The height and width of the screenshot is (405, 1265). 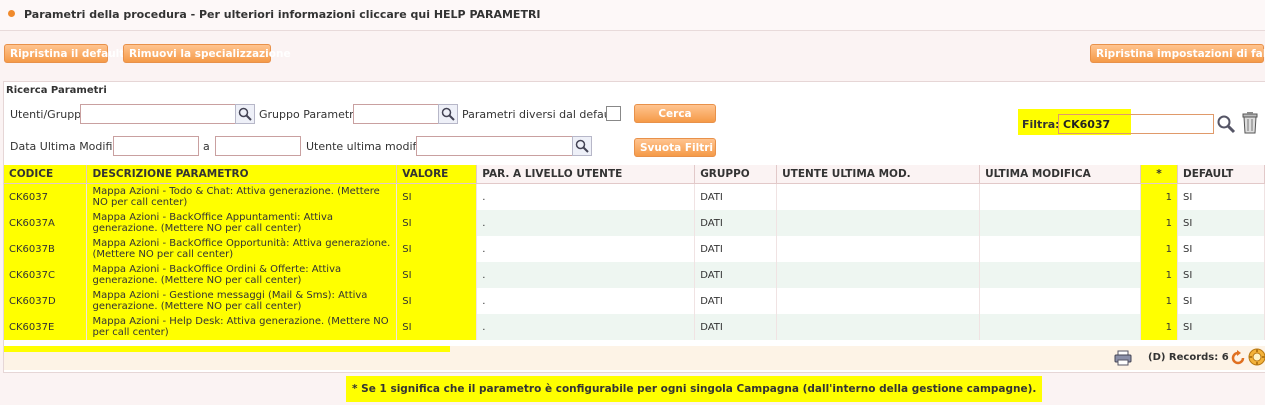 What do you see at coordinates (56, 90) in the screenshot?
I see `search-section-title: Ricerca Parametri` at bounding box center [56, 90].